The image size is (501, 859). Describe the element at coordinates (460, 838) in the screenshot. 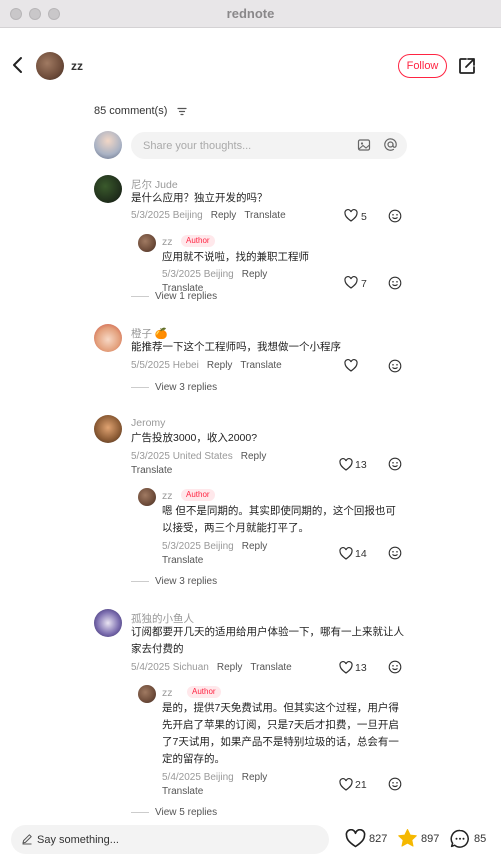

I see `comment-bubble-icon` at that location.